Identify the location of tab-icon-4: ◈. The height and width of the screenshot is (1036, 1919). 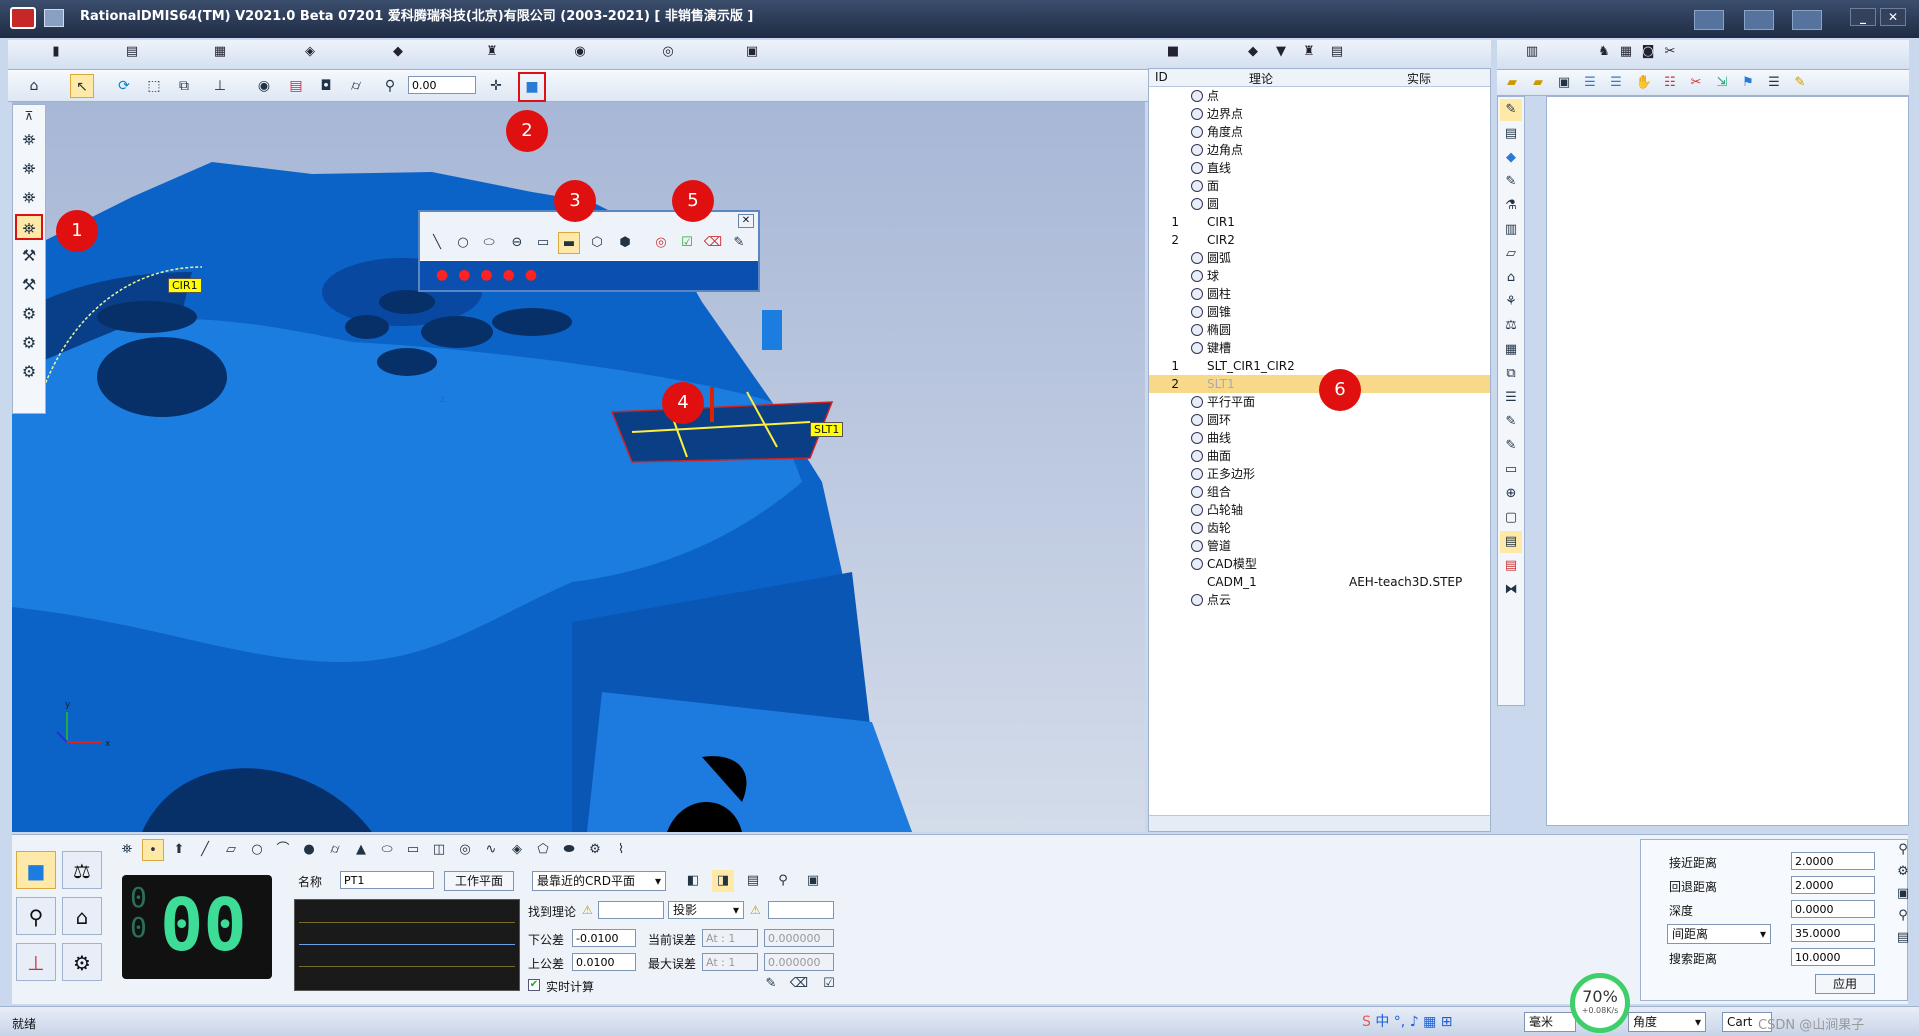
(310, 55).